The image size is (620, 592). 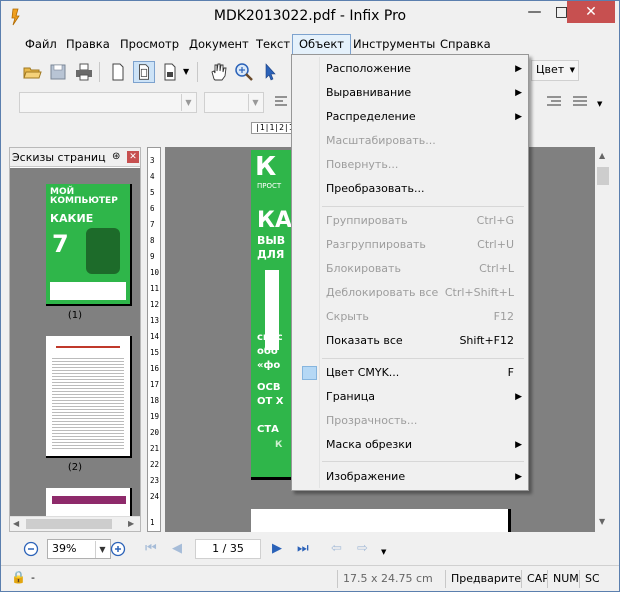 I want to click on align-right-icon, so click(x=554, y=102).